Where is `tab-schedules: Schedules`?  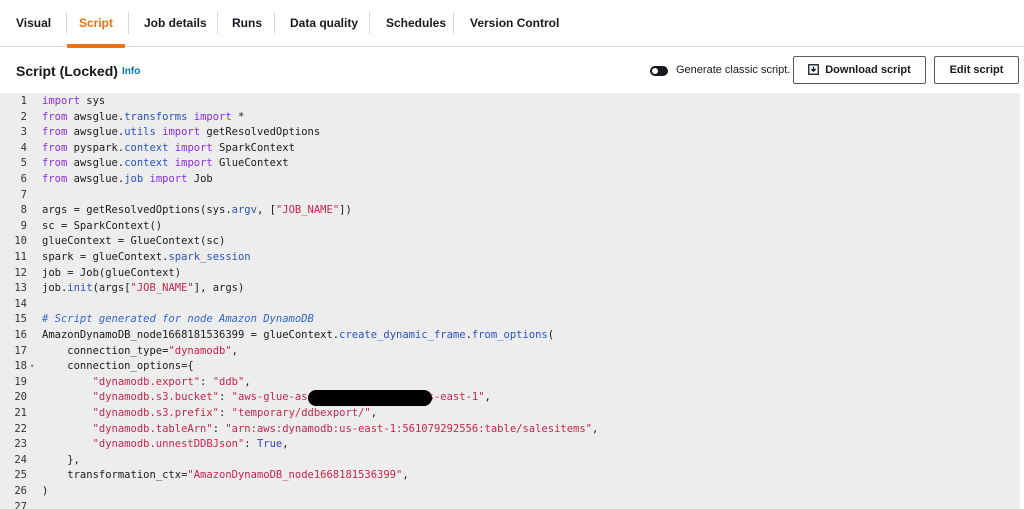
tab-schedules: Schedules is located at coordinates (416, 23).